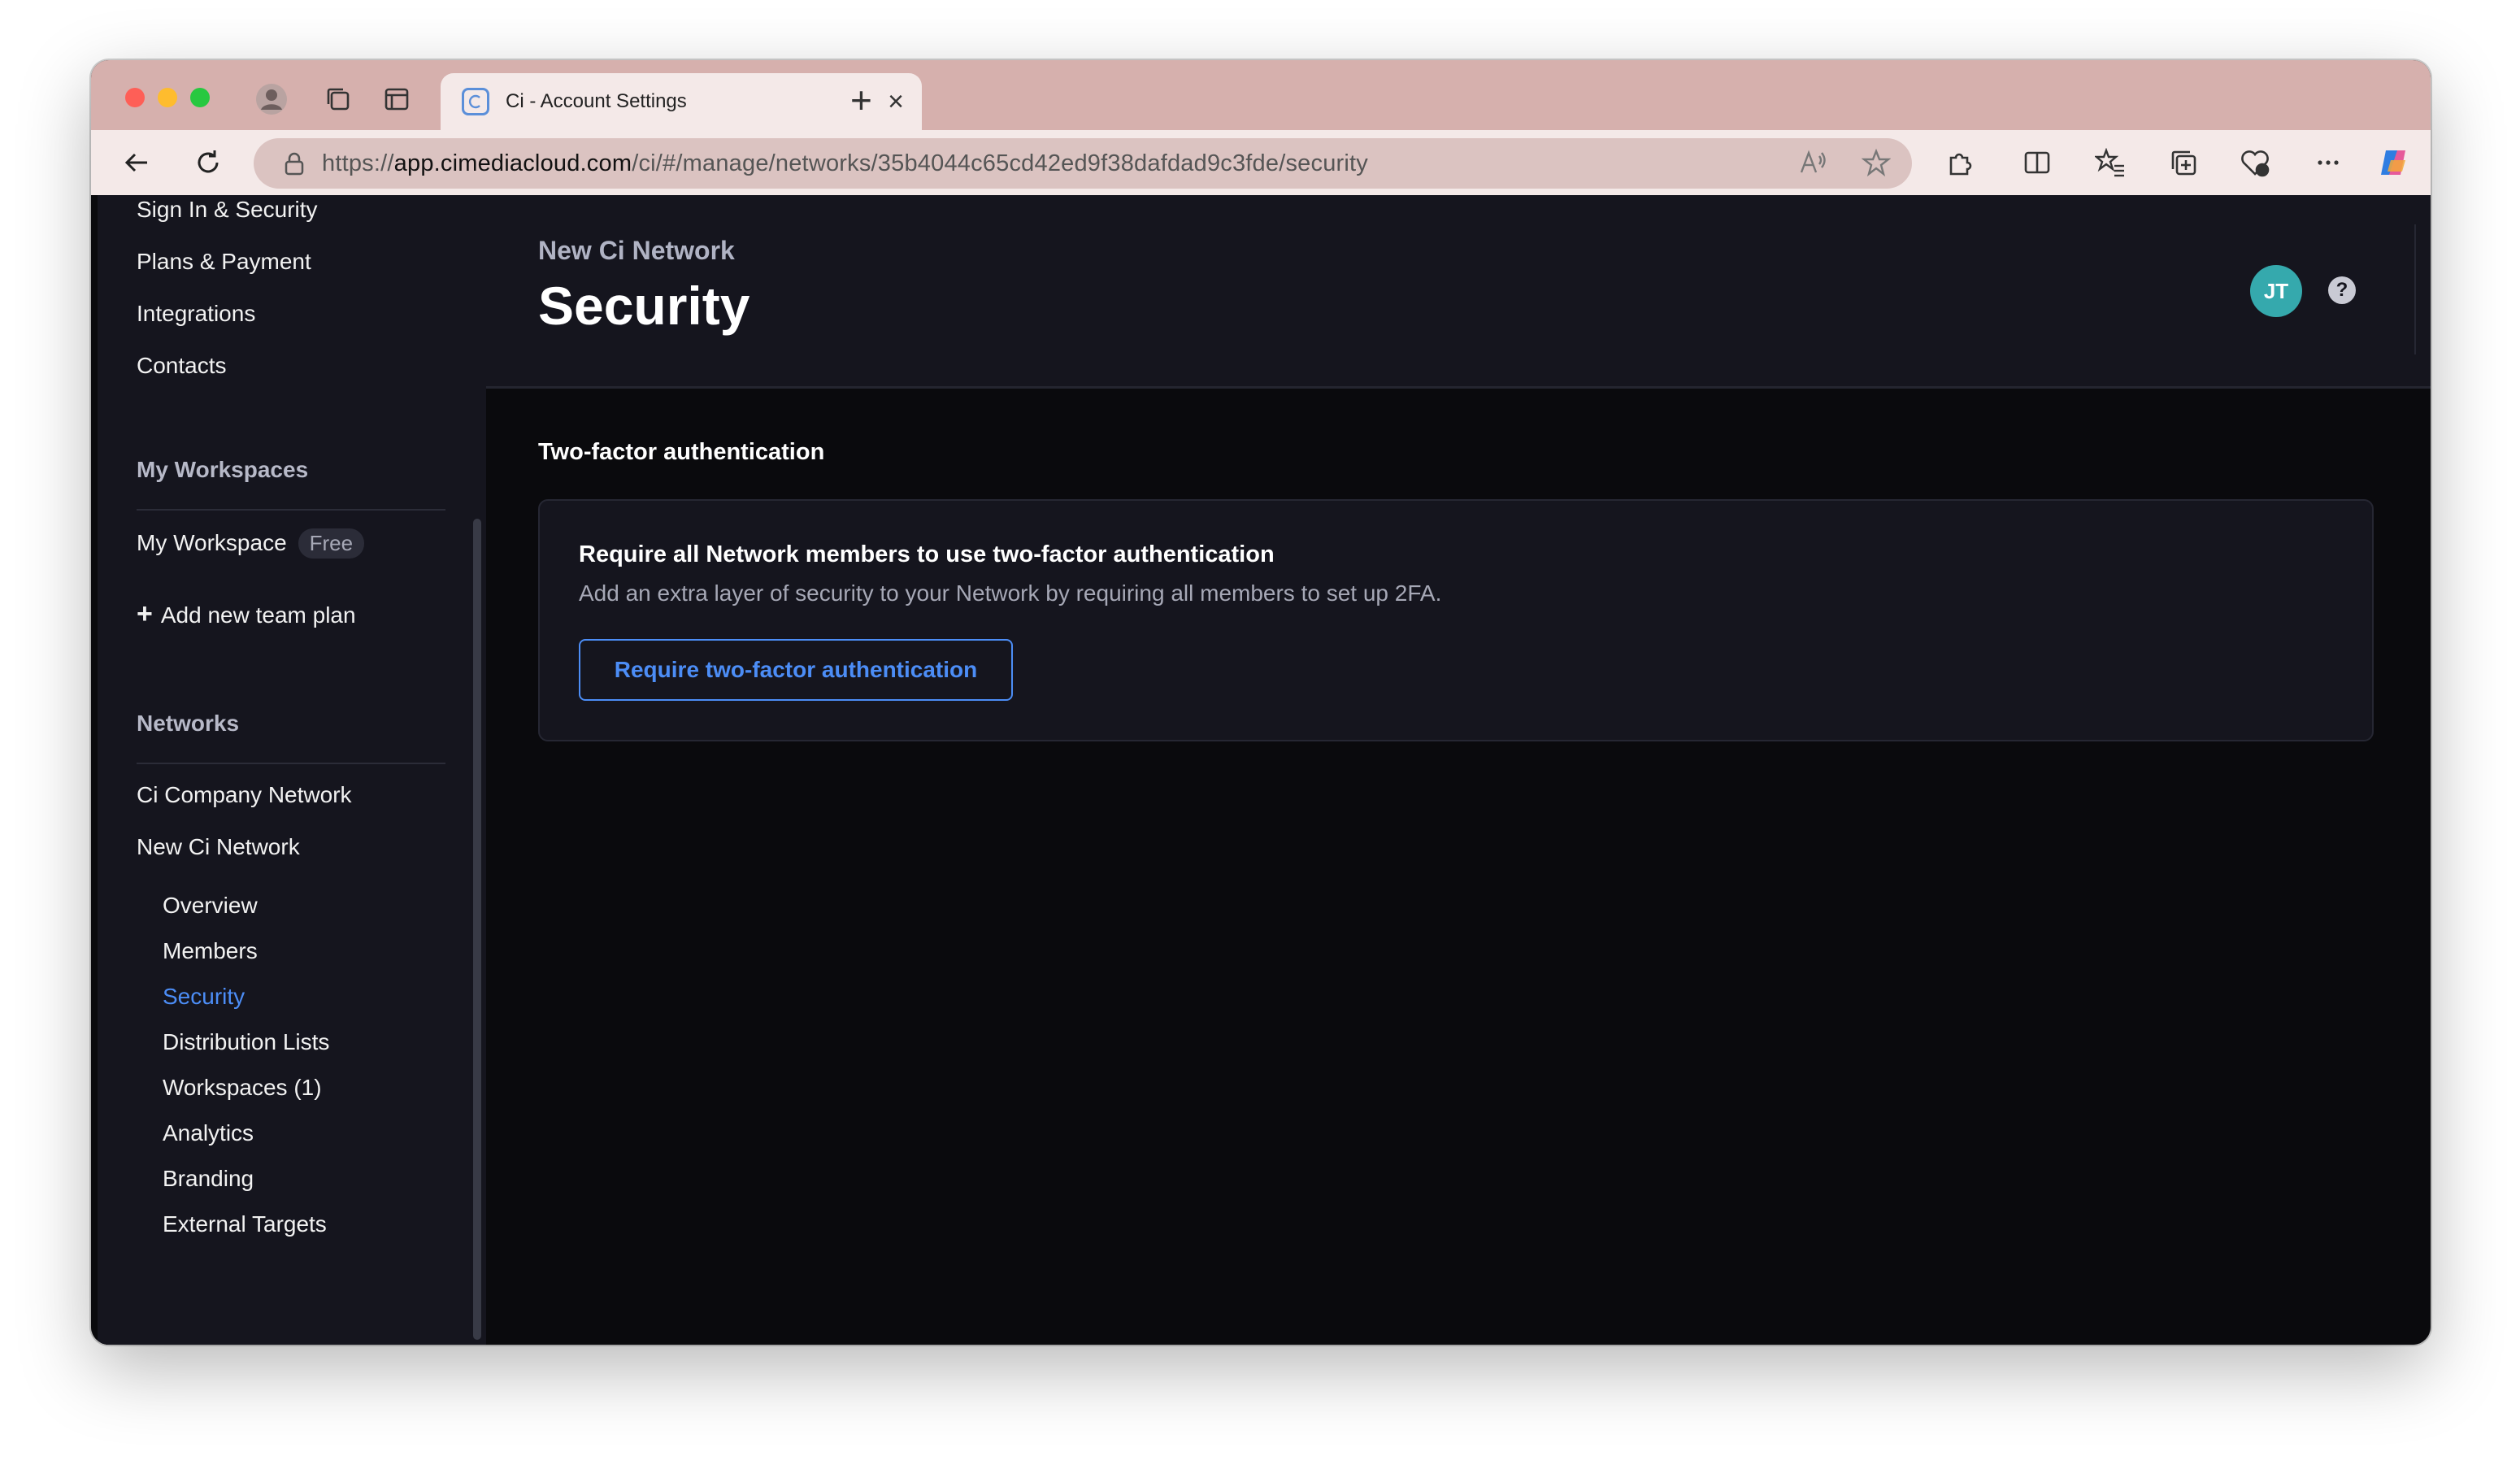 The image size is (2520, 1465). I want to click on help-icon: ?, so click(2342, 290).